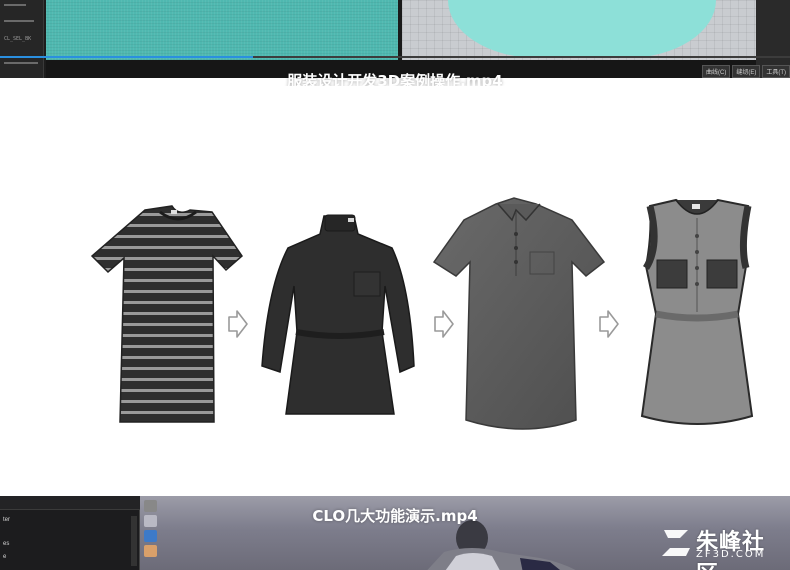 Image resolution: width=790 pixels, height=570 pixels. What do you see at coordinates (338, 314) in the screenshot?
I see `sweatshirt-dress` at bounding box center [338, 314].